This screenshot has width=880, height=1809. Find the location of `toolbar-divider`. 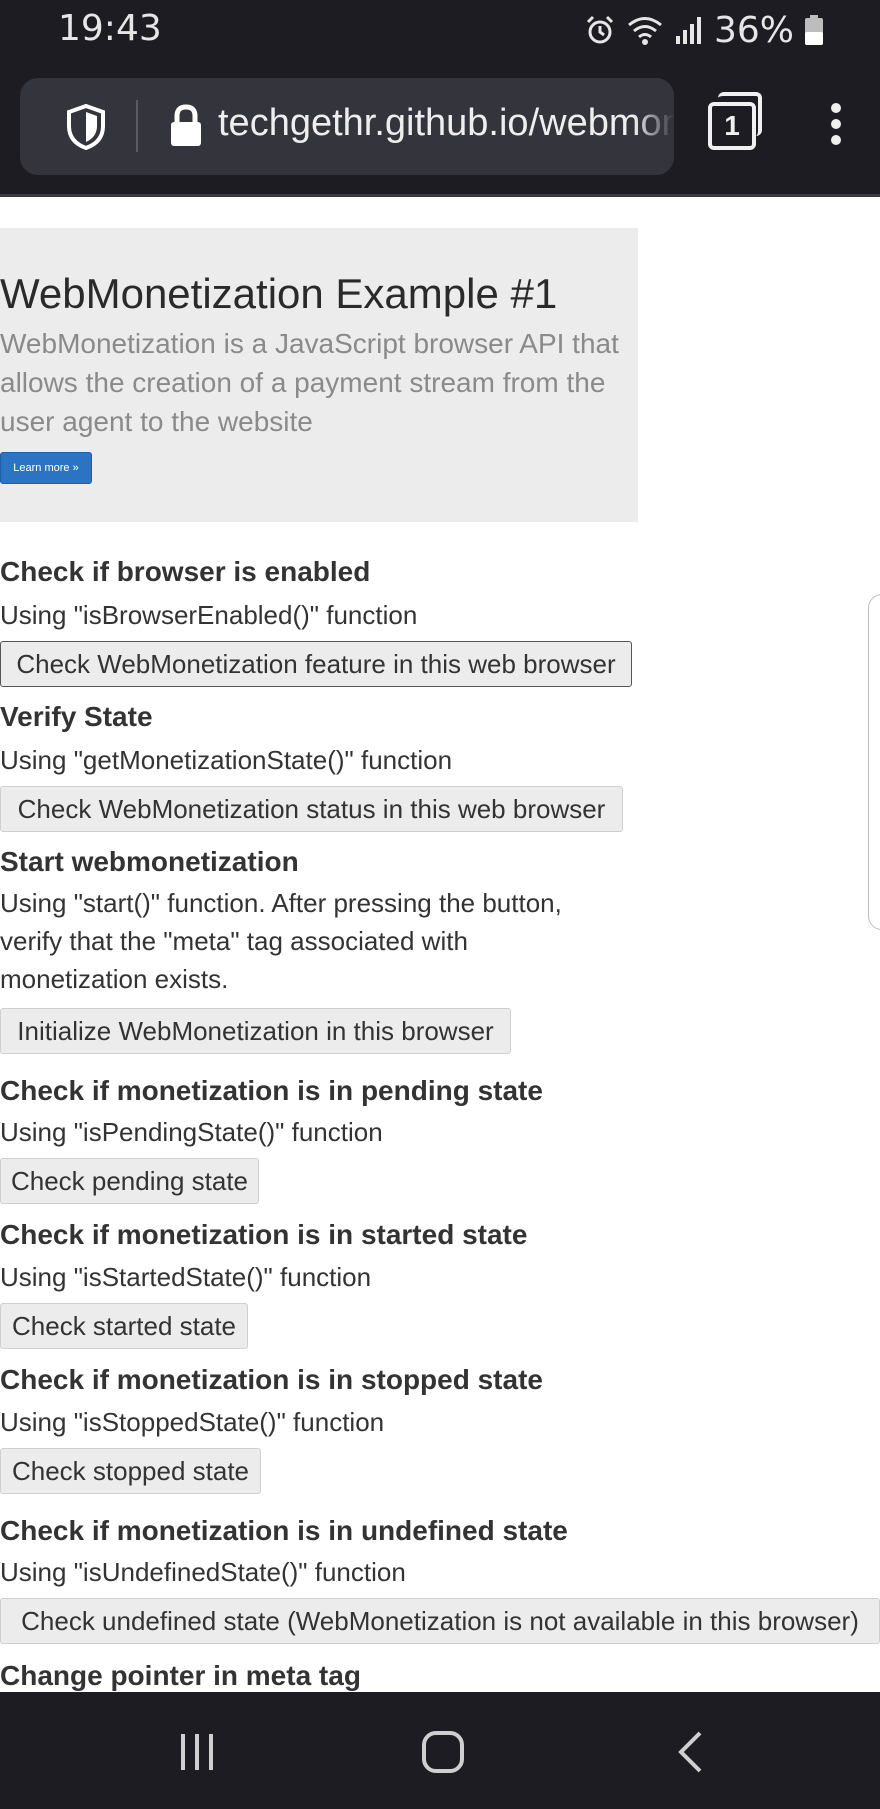

toolbar-divider is located at coordinates (440, 195).